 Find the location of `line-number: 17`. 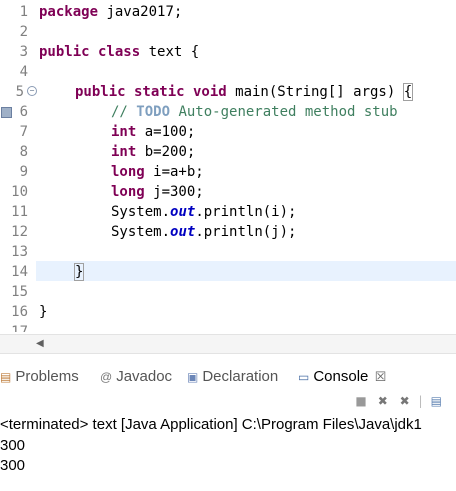

line-number: 17 is located at coordinates (19, 328).